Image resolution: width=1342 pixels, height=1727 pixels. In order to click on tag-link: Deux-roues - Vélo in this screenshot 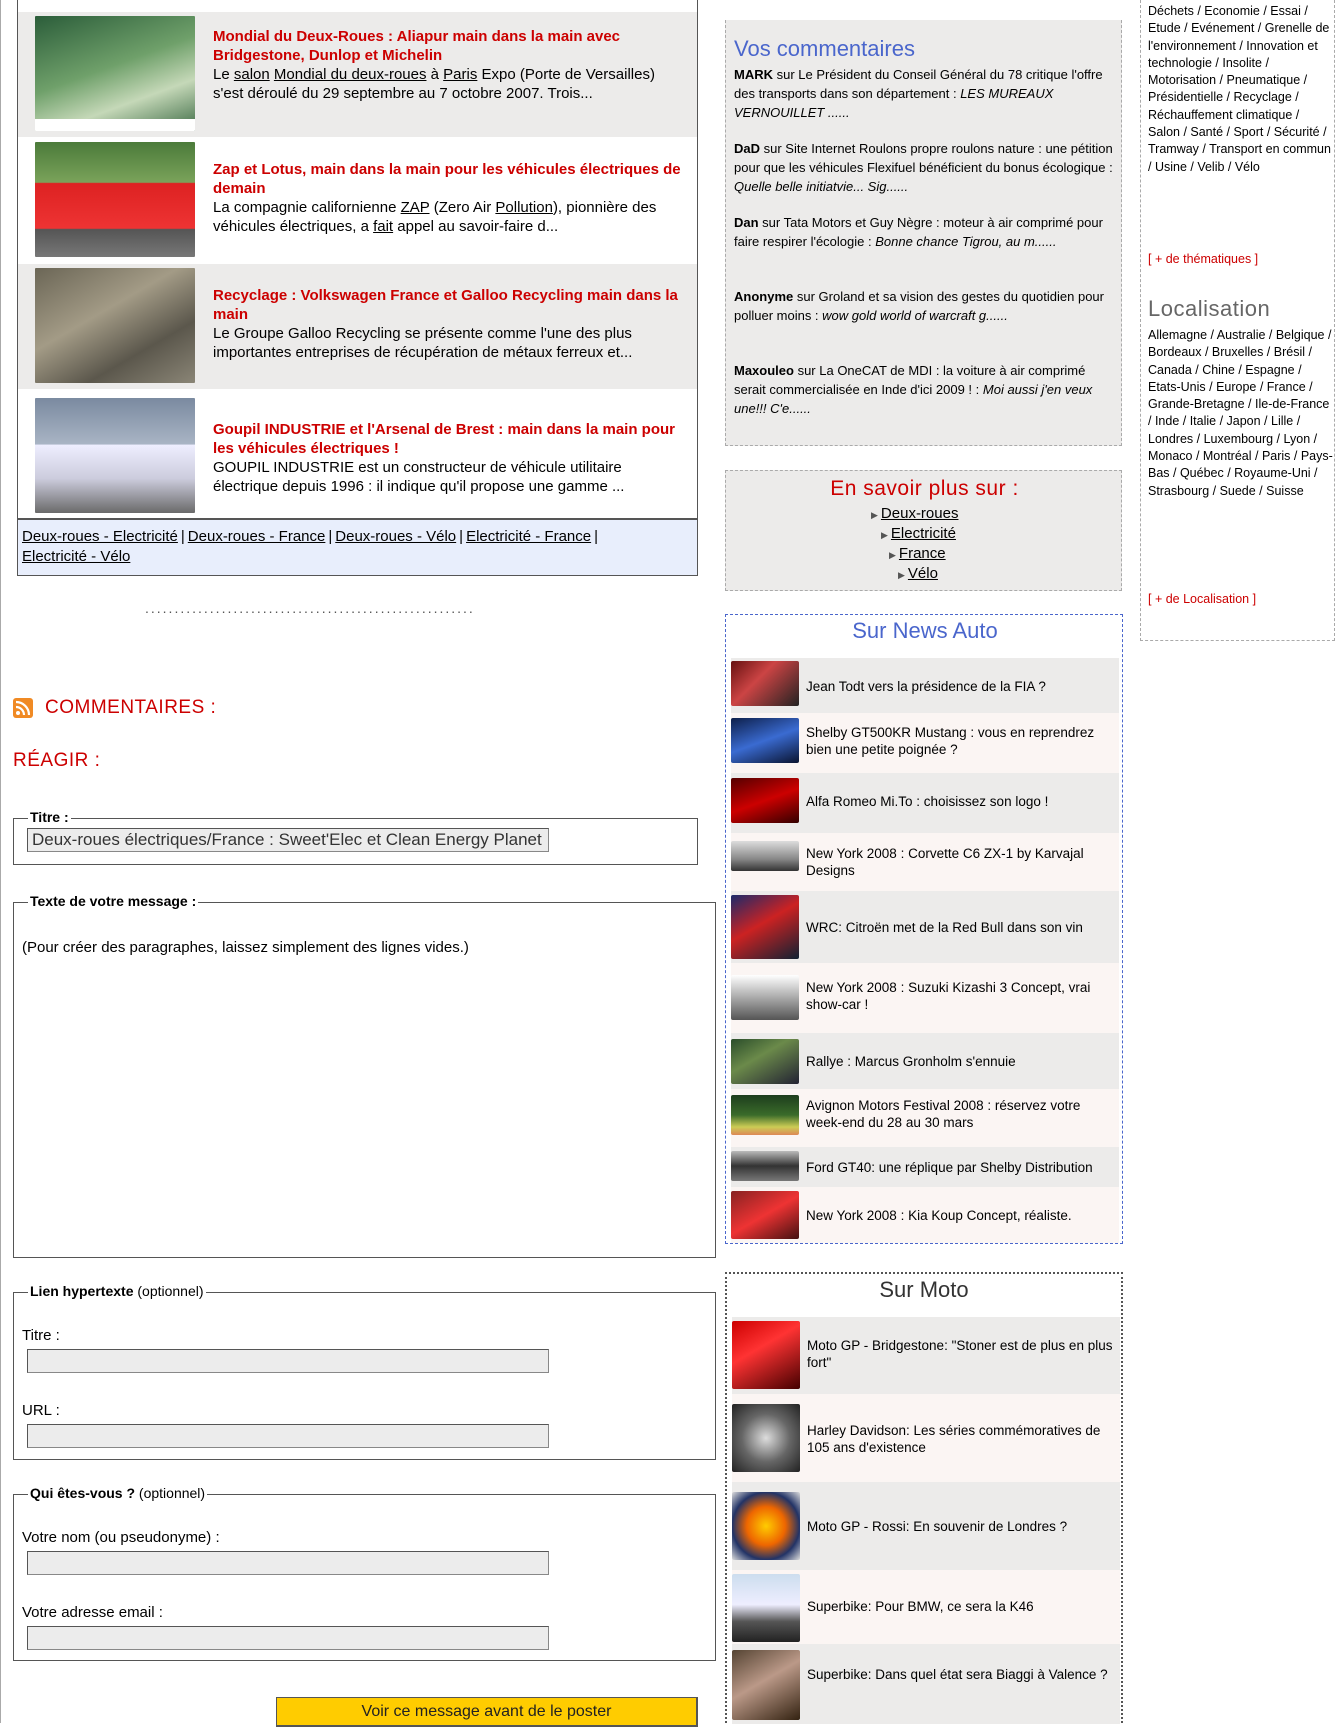, I will do `click(395, 536)`.